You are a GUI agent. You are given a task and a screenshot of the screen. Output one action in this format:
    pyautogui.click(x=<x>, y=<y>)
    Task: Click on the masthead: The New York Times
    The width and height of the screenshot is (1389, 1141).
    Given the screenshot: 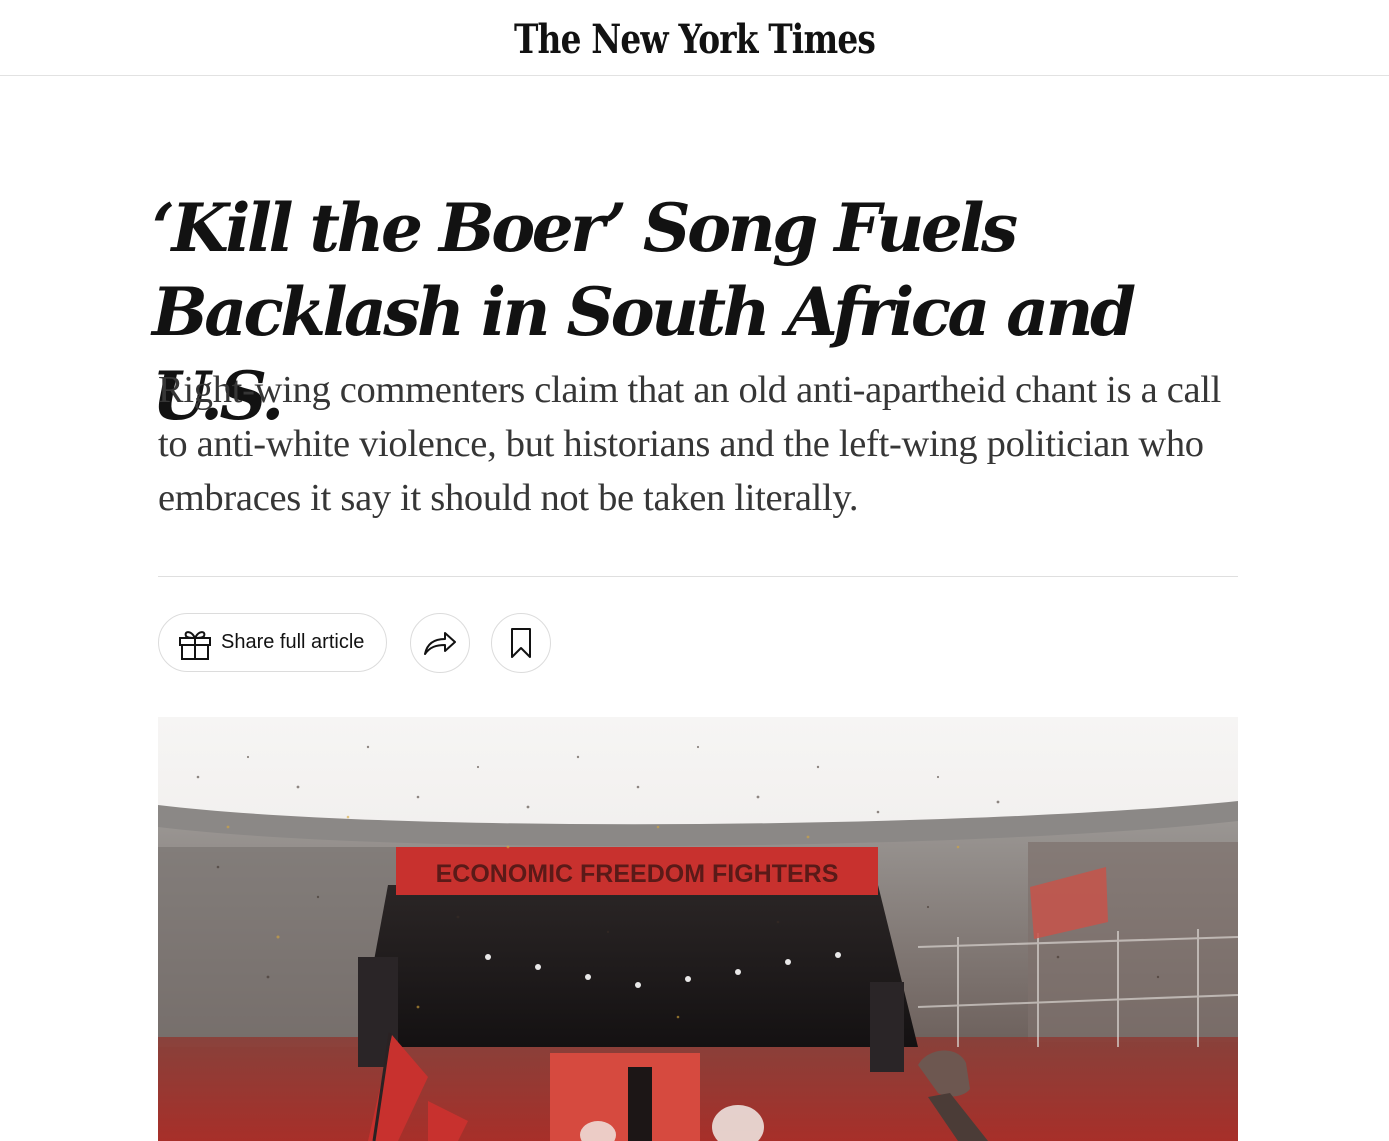 What is the action you would take?
    pyautogui.click(x=694, y=38)
    